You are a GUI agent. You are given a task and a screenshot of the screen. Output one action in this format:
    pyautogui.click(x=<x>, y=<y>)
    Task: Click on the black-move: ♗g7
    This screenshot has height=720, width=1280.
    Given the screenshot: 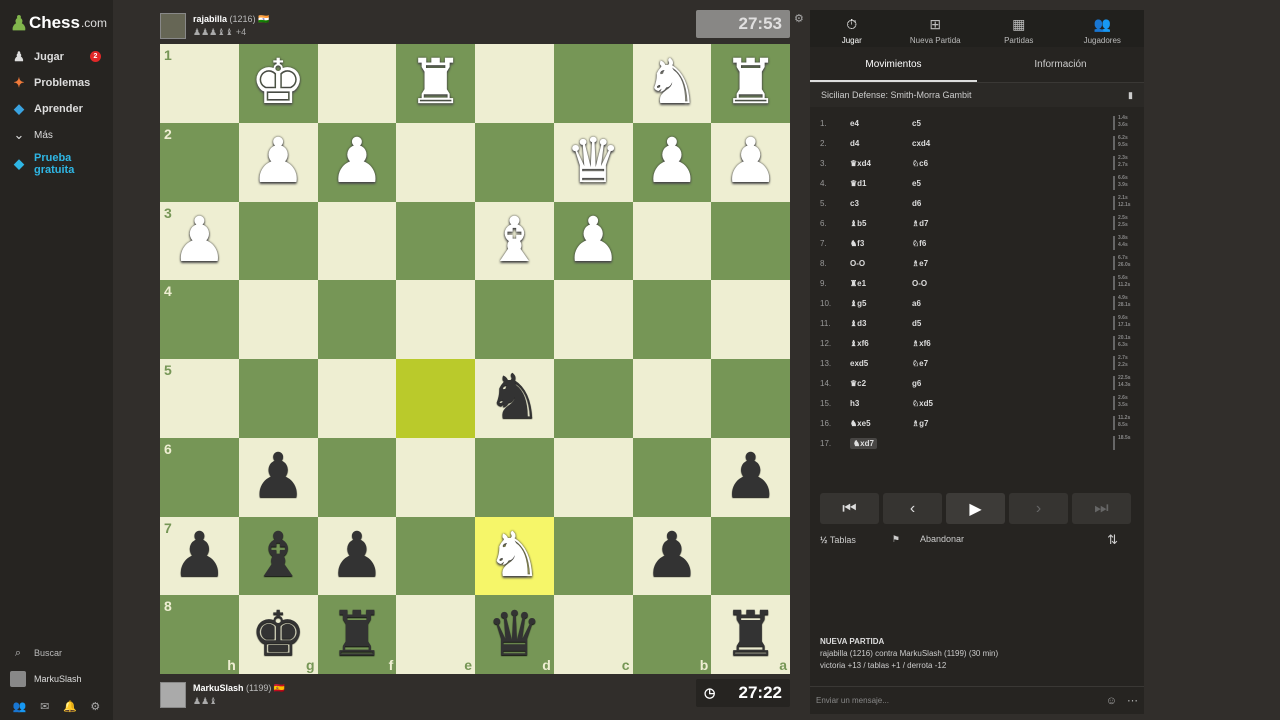 What is the action you would take?
    pyautogui.click(x=1007, y=423)
    